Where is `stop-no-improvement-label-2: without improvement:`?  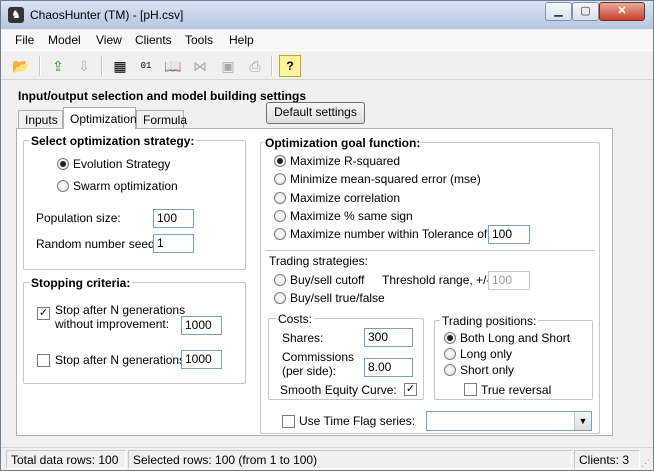
stop-no-improvement-label-2: without improvement: is located at coordinates (112, 324).